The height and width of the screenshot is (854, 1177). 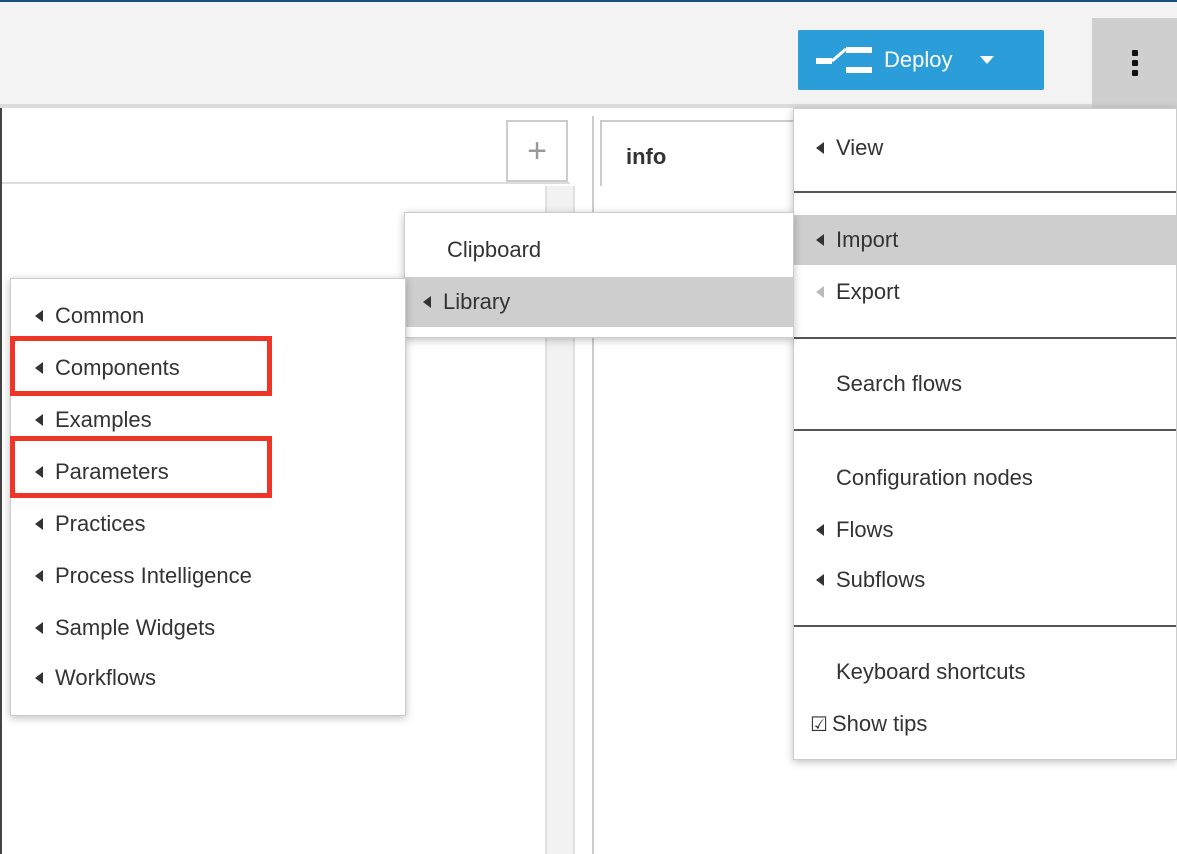 I want to click on checkbox-checked-icon: ☑, so click(x=819, y=724).